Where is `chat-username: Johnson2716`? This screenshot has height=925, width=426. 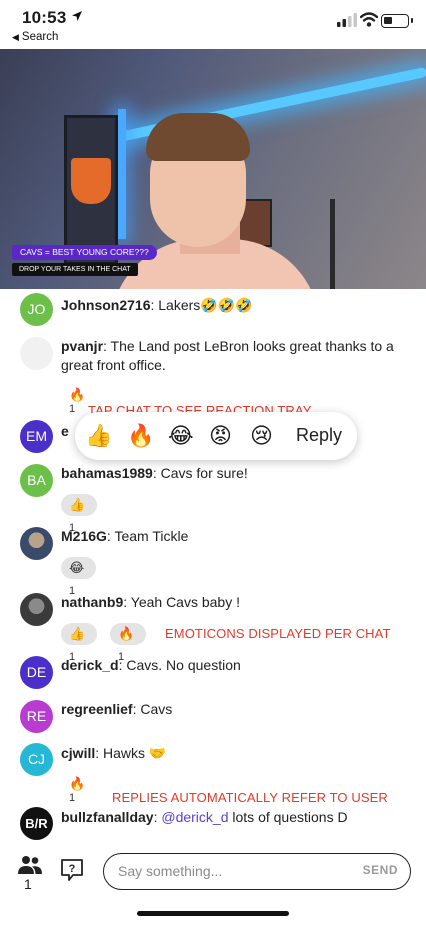 chat-username: Johnson2716 is located at coordinates (105, 305).